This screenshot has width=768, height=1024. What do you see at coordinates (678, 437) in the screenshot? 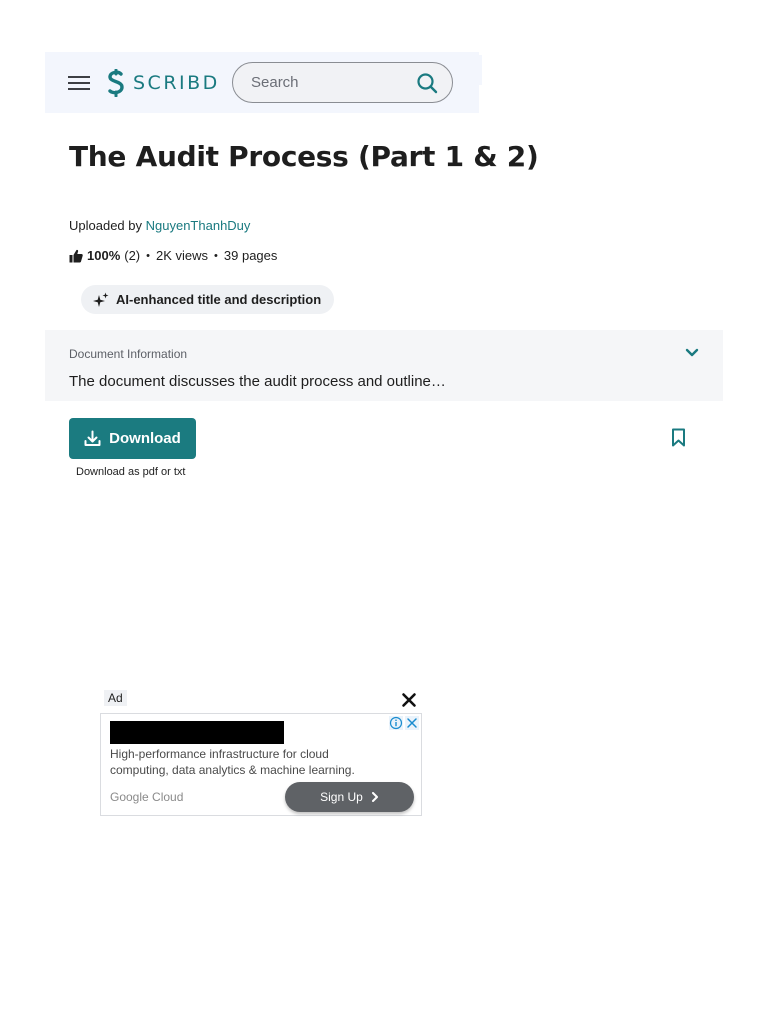
I see `bookmark-icon` at bounding box center [678, 437].